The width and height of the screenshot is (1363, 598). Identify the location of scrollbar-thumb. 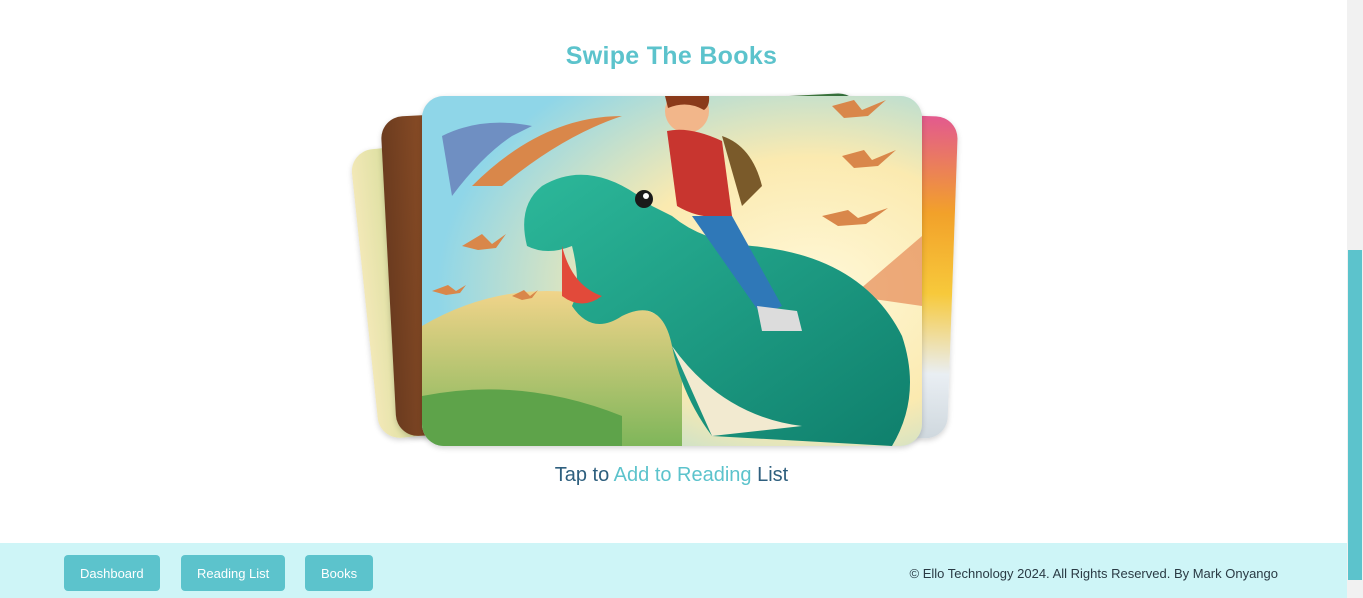
(1355, 415).